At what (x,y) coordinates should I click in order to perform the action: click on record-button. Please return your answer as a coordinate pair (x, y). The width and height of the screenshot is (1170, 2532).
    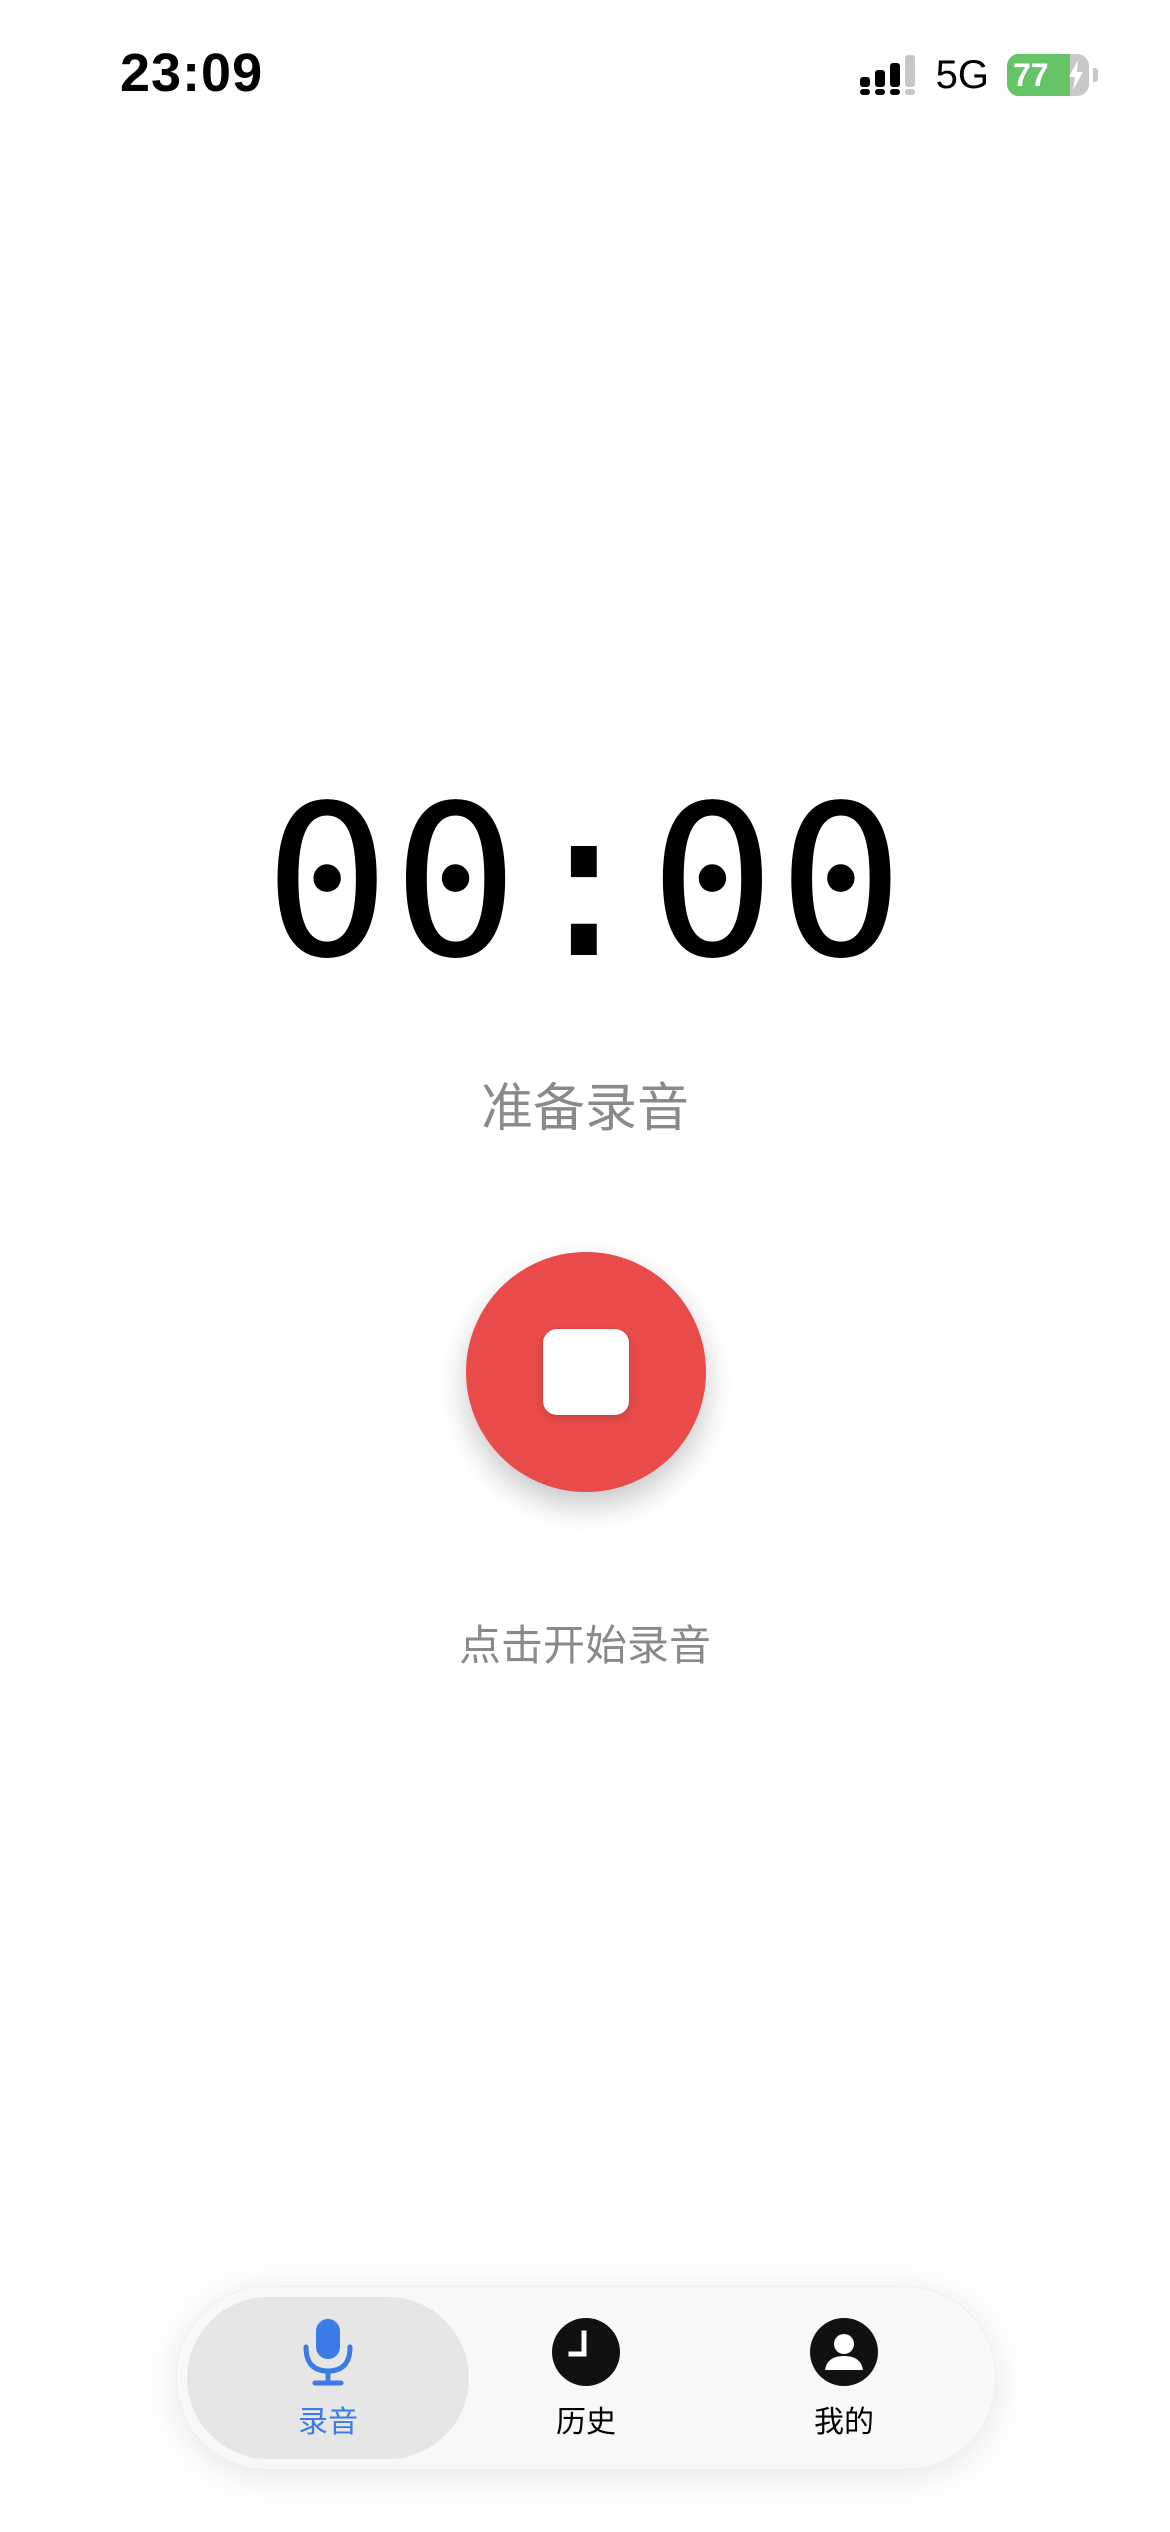
    Looking at the image, I should click on (586, 1372).